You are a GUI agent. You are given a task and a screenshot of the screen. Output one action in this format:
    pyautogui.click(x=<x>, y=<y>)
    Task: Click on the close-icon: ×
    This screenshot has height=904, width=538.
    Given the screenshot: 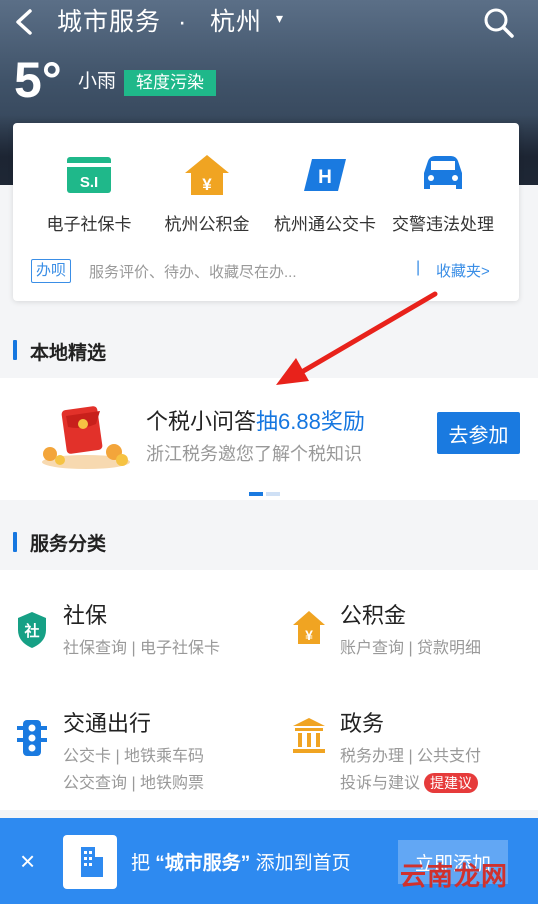 What is the action you would take?
    pyautogui.click(x=27, y=861)
    